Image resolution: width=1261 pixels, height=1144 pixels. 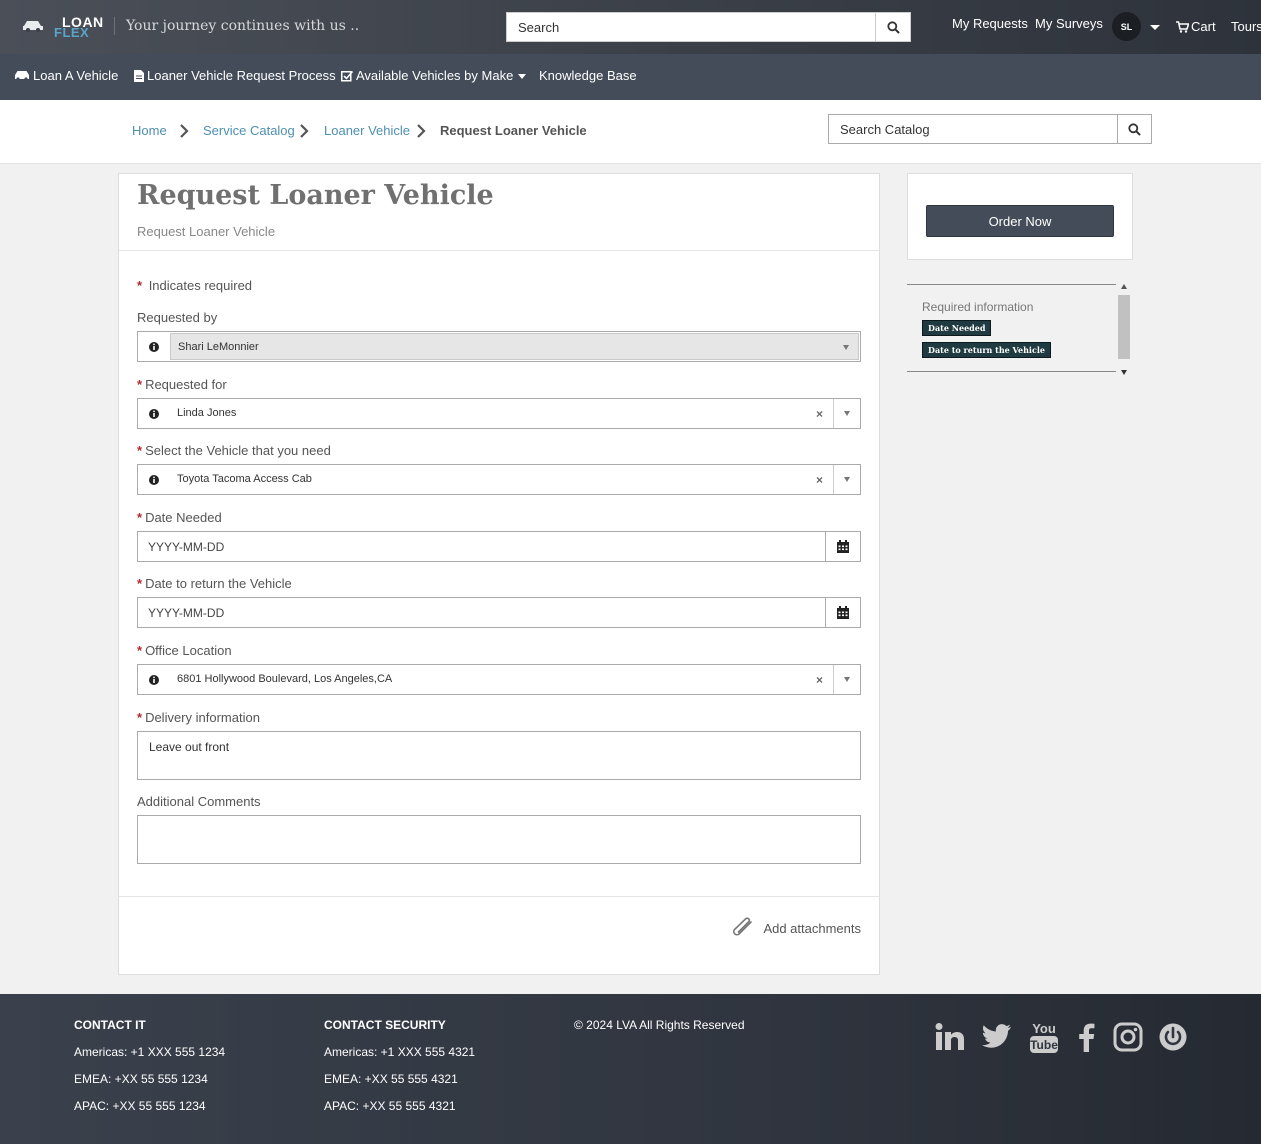 I want to click on nav-request-process: Loaner Vehicle Request Process, so click(x=235, y=75).